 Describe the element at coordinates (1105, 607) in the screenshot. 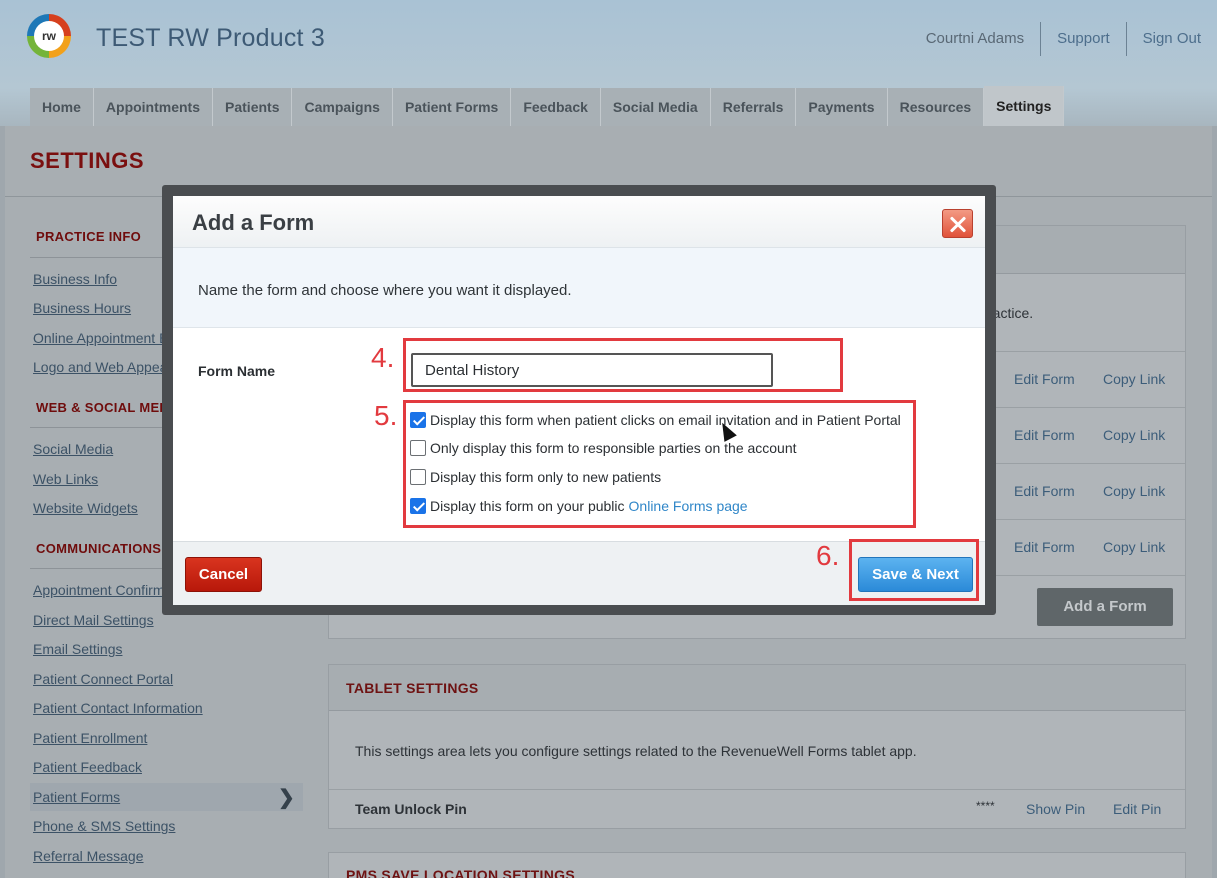

I see `add-form-button: Add a Form` at that location.